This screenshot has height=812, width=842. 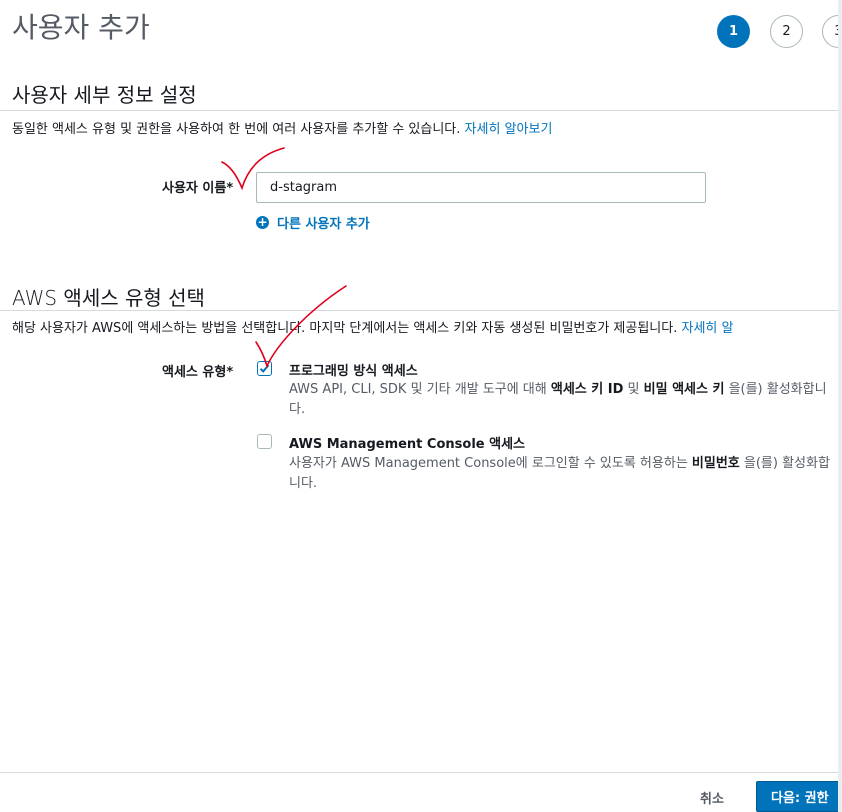 What do you see at coordinates (587, 389) in the screenshot?
I see `access-key-id-text: 액세스 키 ID` at bounding box center [587, 389].